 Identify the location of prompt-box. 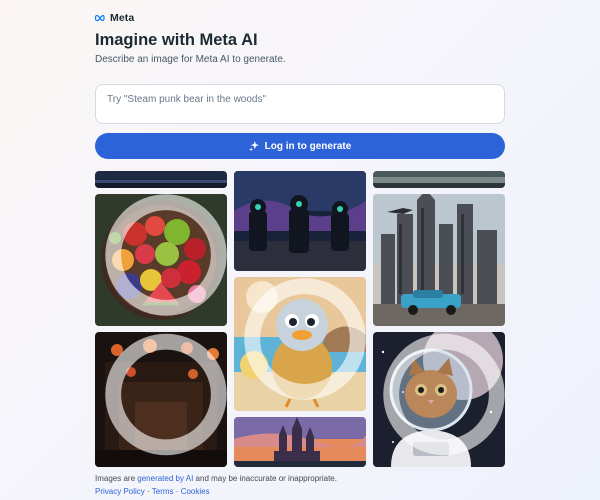
(300, 104).